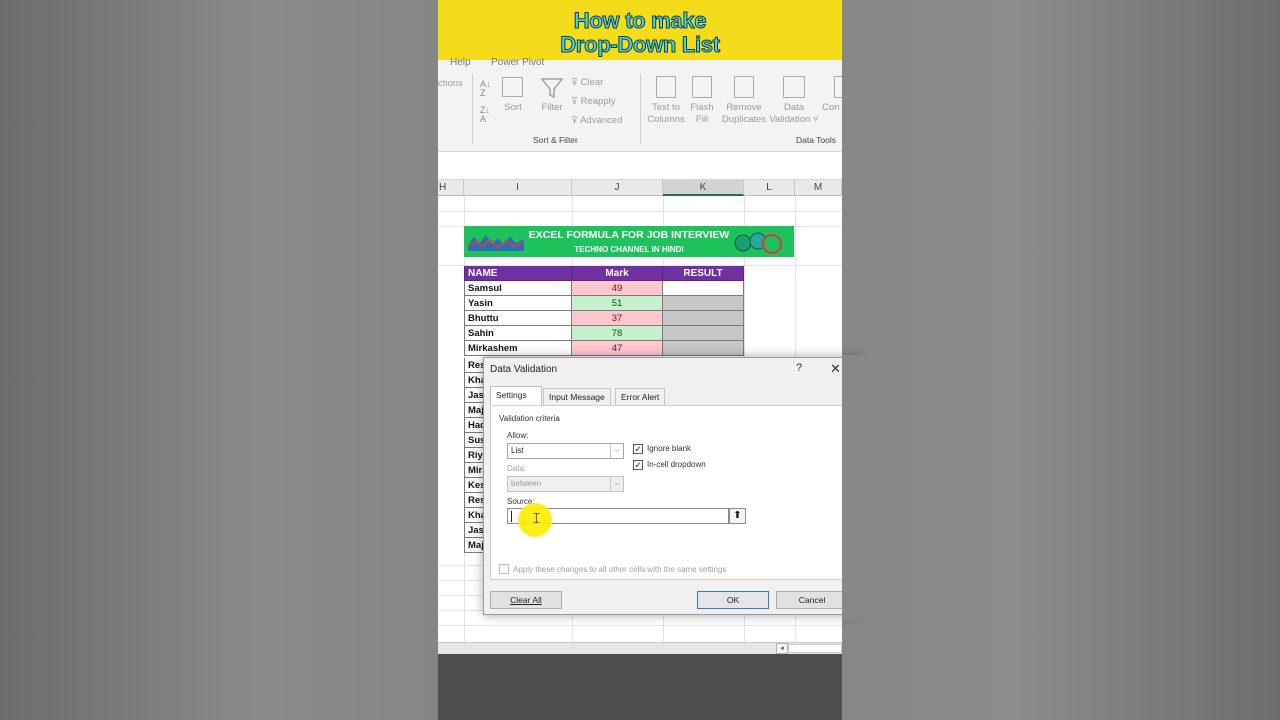 Image resolution: width=1280 pixels, height=720 pixels. What do you see at coordinates (617, 188) in the screenshot?
I see `col-header-j: J` at bounding box center [617, 188].